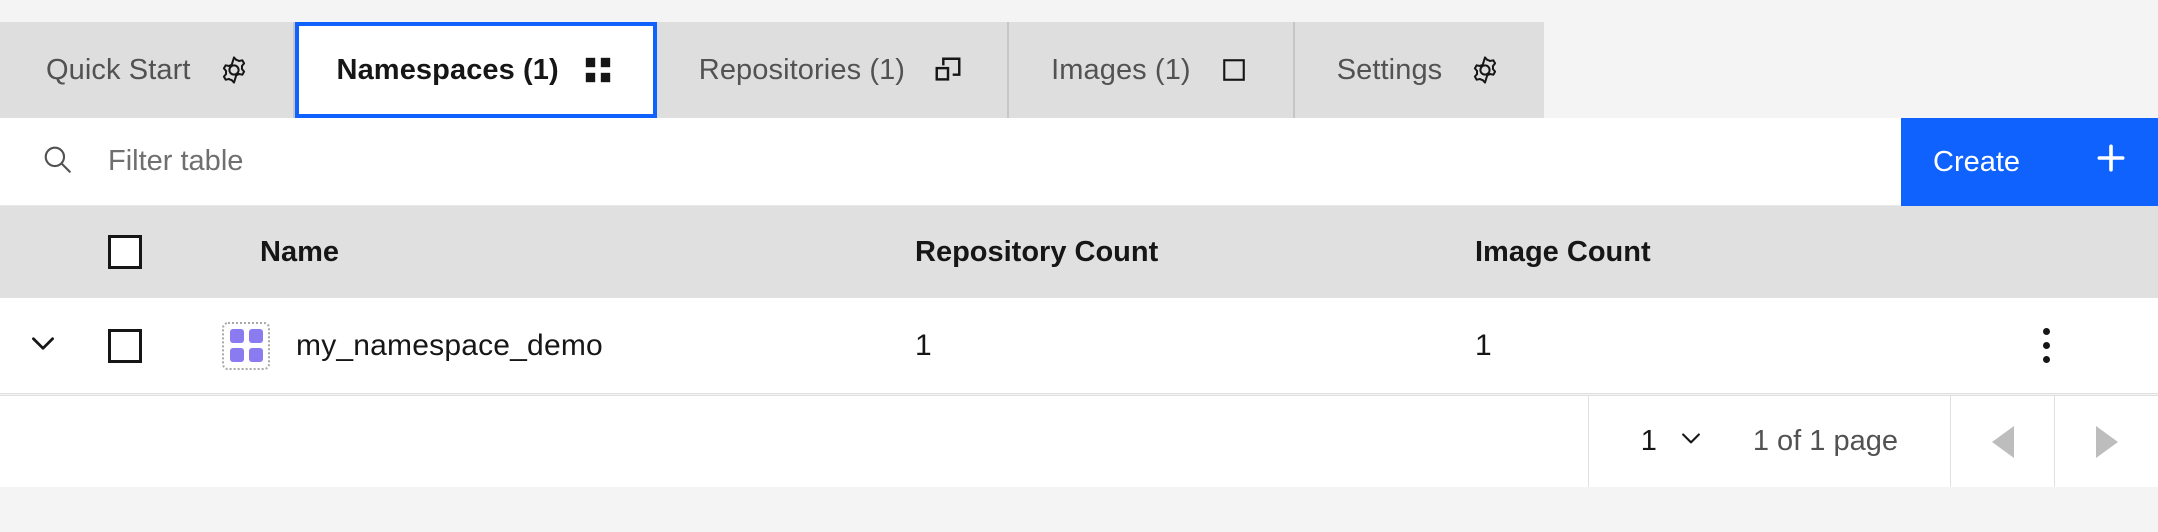 This screenshot has width=2158, height=532. I want to click on repository-count-value: 1, so click(923, 345).